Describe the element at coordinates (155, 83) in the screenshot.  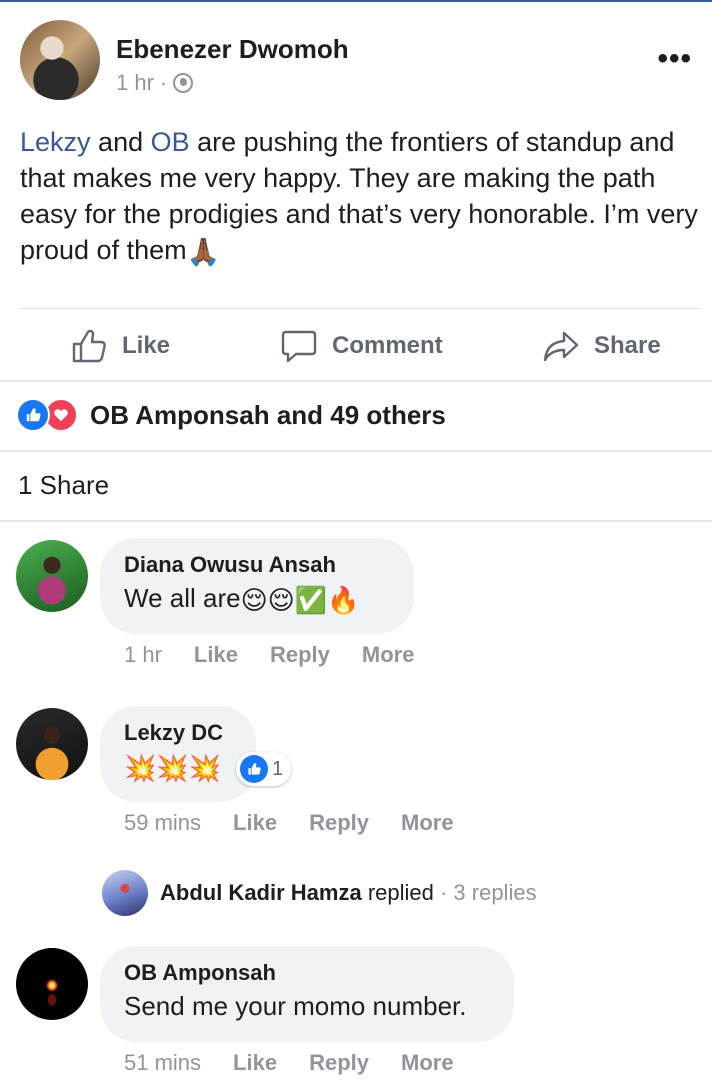
I see `post-meta: 1 hr ·` at that location.